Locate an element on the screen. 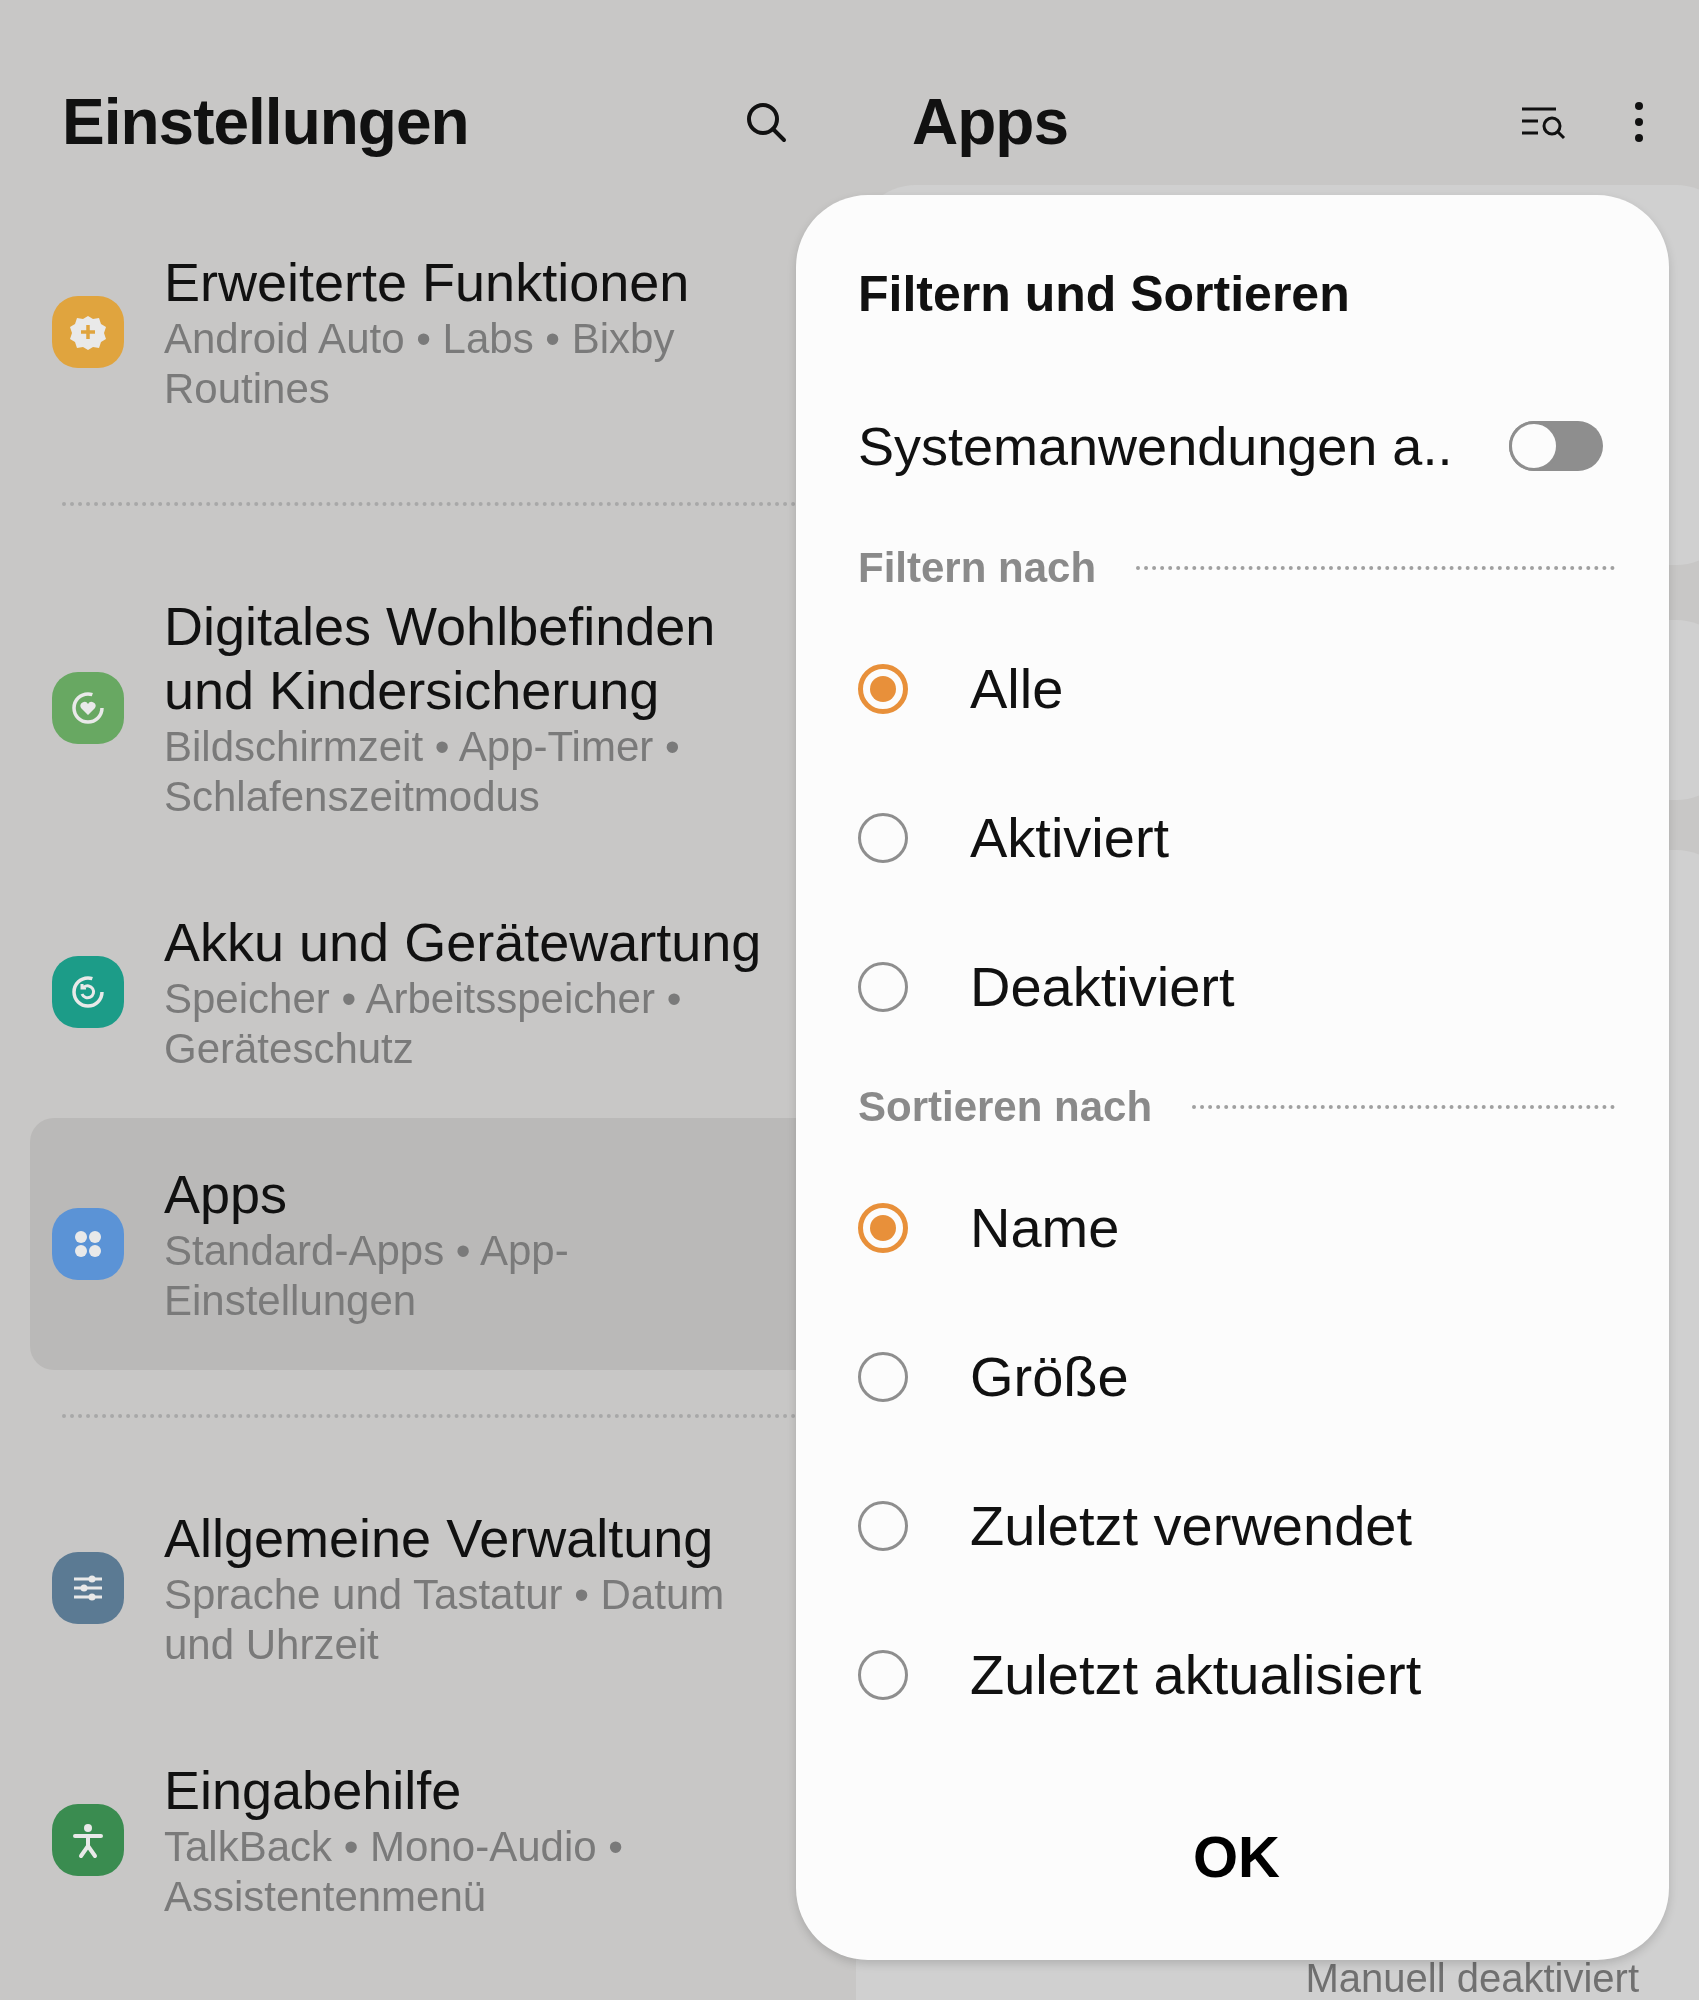 This screenshot has height=2000, width=1699. grid-icon is located at coordinates (88, 1244).